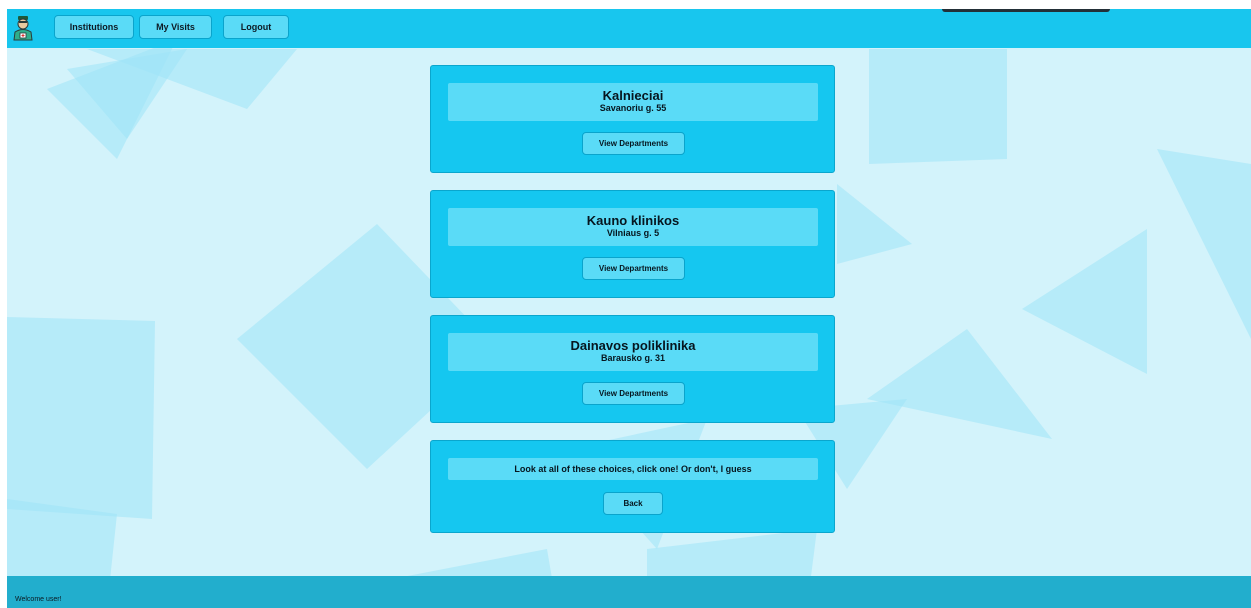 Image resolution: width=1251 pixels, height=608 pixels. Describe the element at coordinates (256, 27) in the screenshot. I see `nav-logout-button: Logout` at that location.